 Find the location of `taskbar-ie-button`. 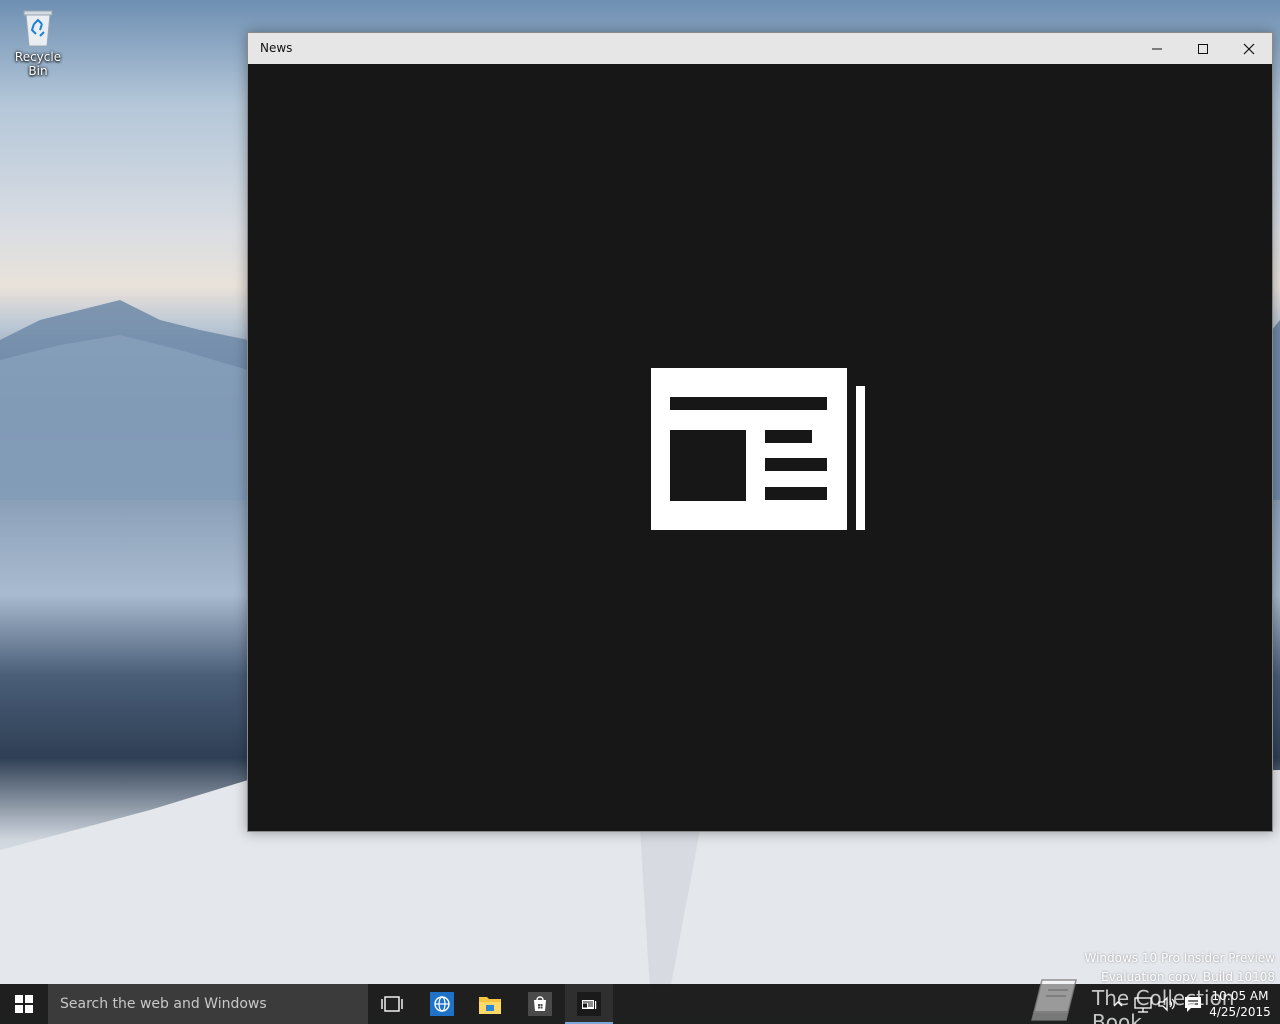

taskbar-ie-button is located at coordinates (442, 1004).